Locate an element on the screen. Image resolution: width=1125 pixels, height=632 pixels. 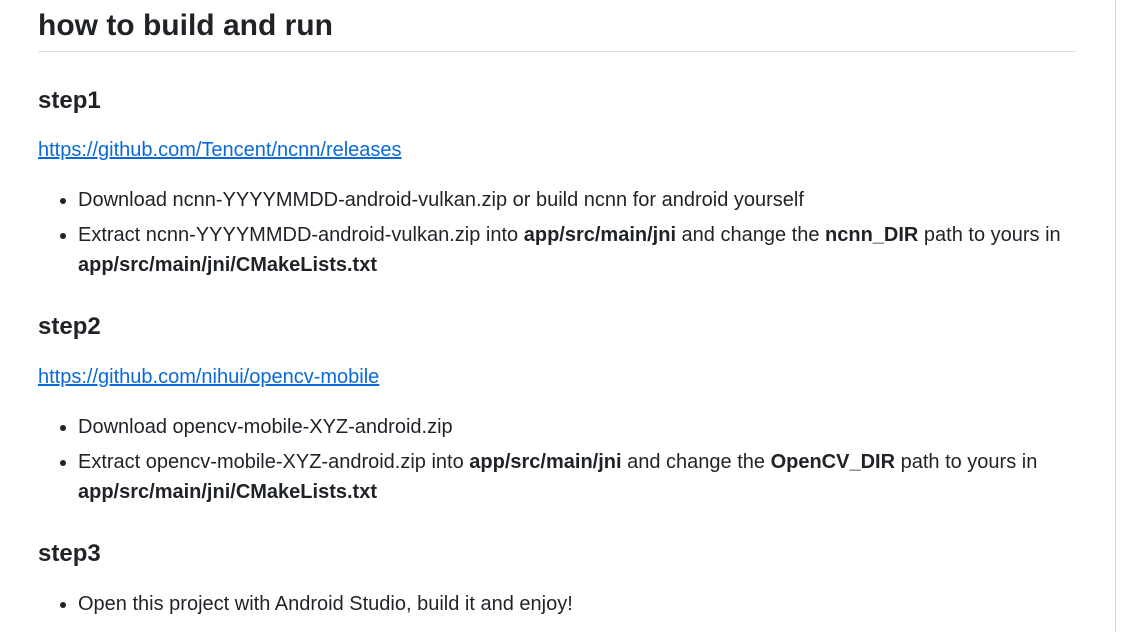
section-step2-link: https://github.com/nihui/opencv-mobile is located at coordinates (557, 377).